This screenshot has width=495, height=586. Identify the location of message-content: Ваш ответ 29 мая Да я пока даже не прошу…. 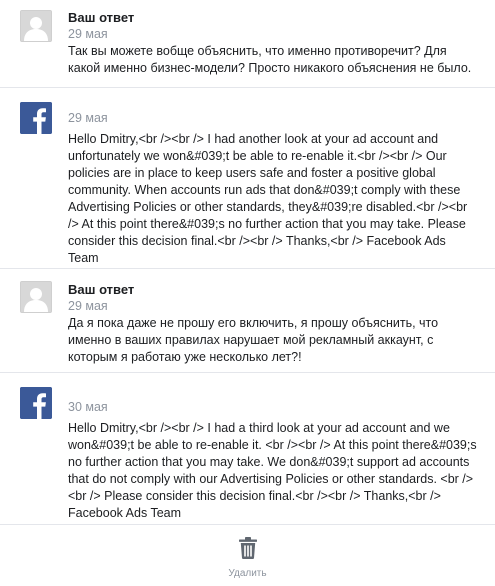
(272, 324).